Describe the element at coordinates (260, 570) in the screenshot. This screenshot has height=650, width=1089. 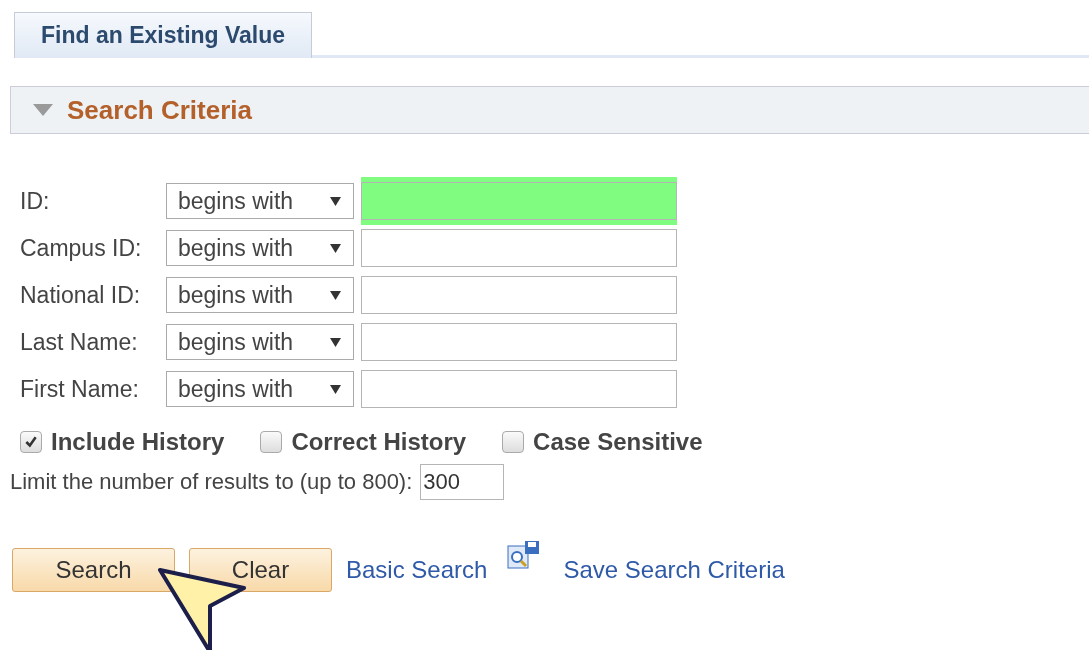
I see `action-button: Clear` at that location.